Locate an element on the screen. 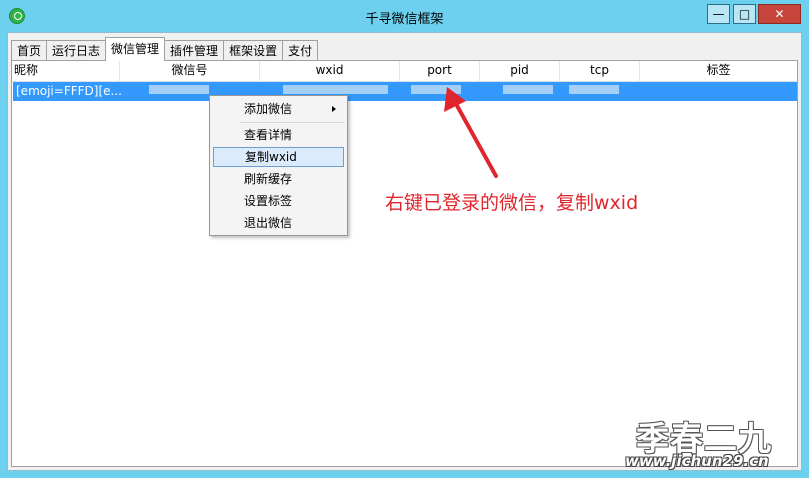  watermark-url: www.jichun29.cn is located at coordinates (697, 461).